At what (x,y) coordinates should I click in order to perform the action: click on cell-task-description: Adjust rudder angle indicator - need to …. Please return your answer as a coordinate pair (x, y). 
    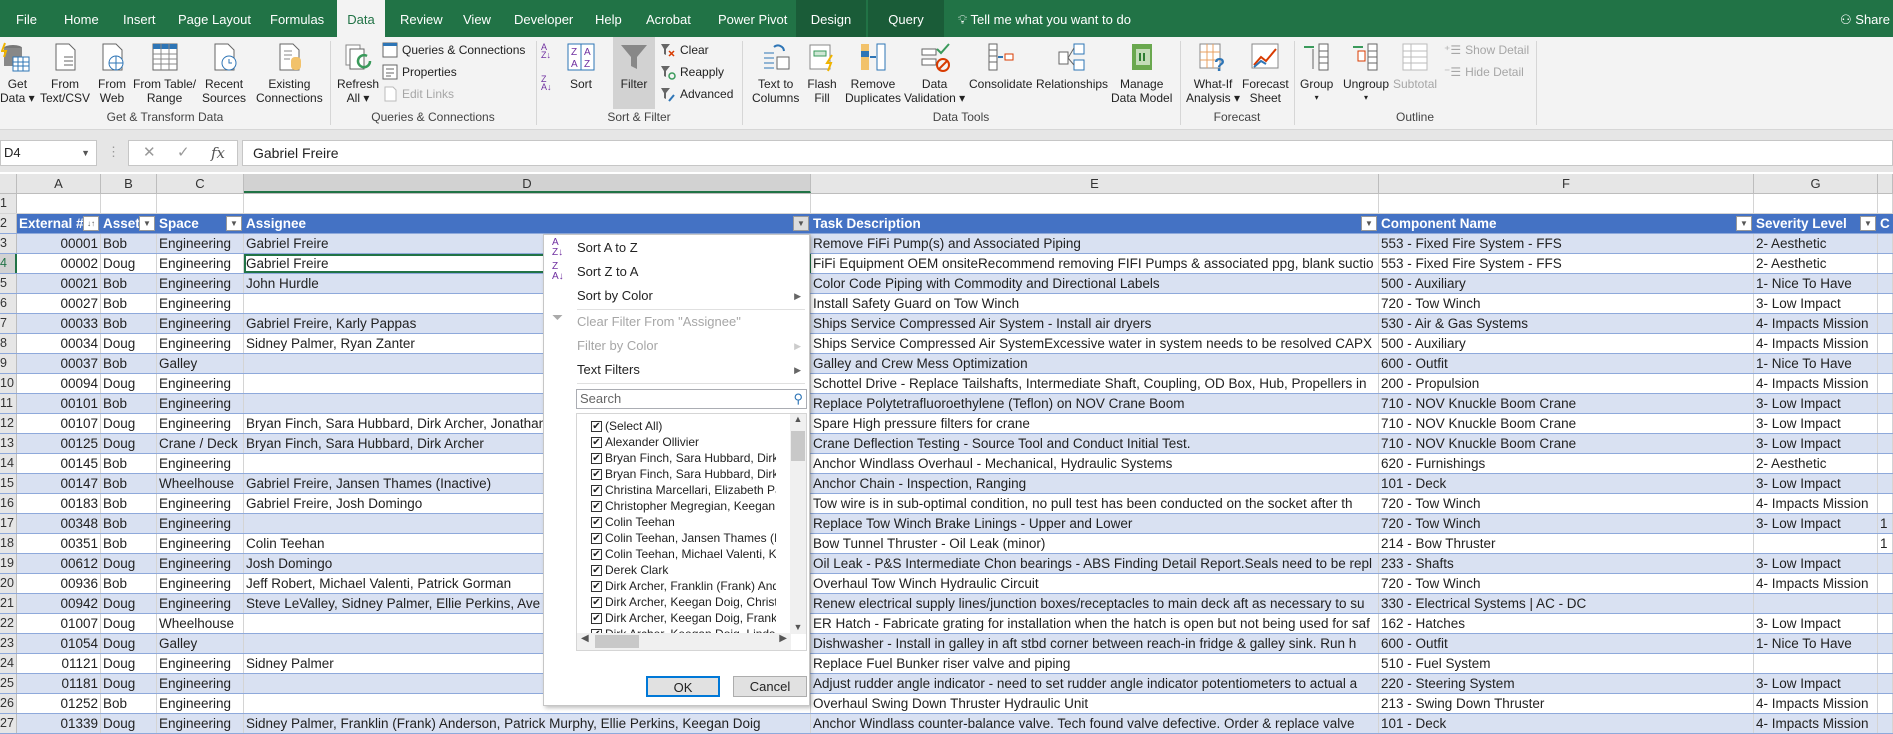
    Looking at the image, I should click on (1095, 683).